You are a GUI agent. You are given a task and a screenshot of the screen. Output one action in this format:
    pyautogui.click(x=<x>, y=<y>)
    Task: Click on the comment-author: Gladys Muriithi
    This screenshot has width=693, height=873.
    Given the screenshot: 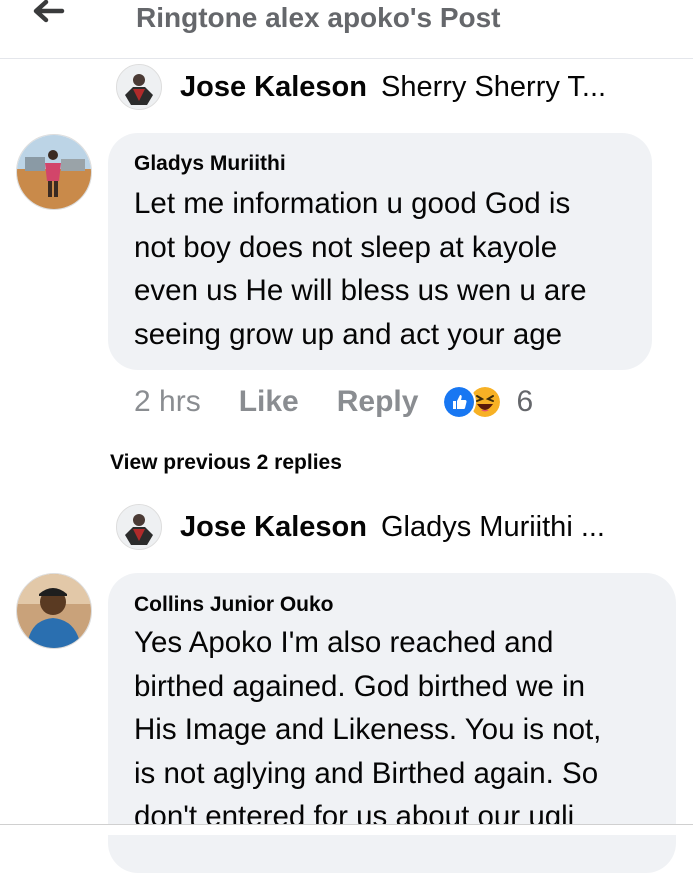 What is the action you would take?
    pyautogui.click(x=210, y=164)
    